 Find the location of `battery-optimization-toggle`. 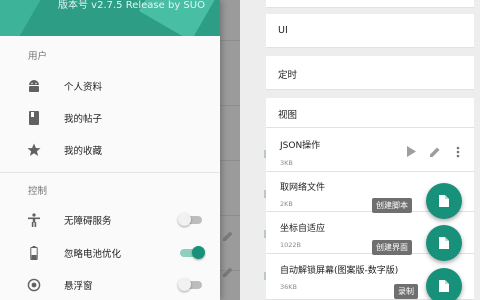

battery-optimization-toggle is located at coordinates (192, 252).